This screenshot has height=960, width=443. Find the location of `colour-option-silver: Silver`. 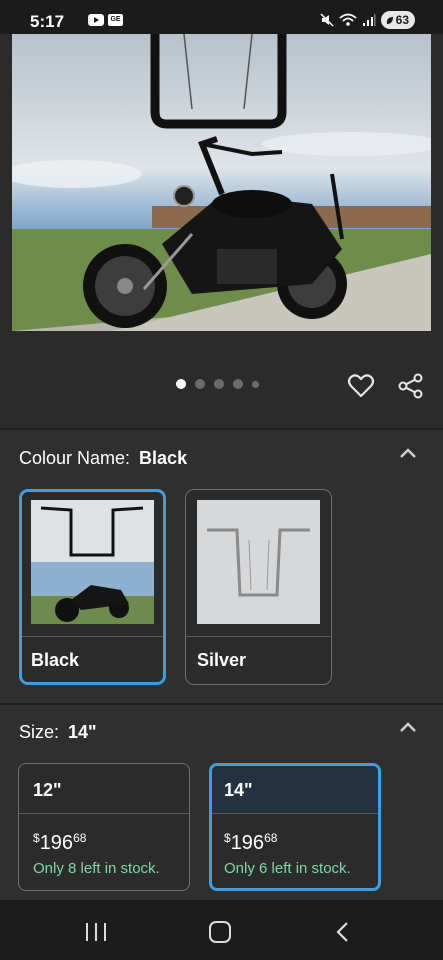

colour-option-silver: Silver is located at coordinates (258, 587).